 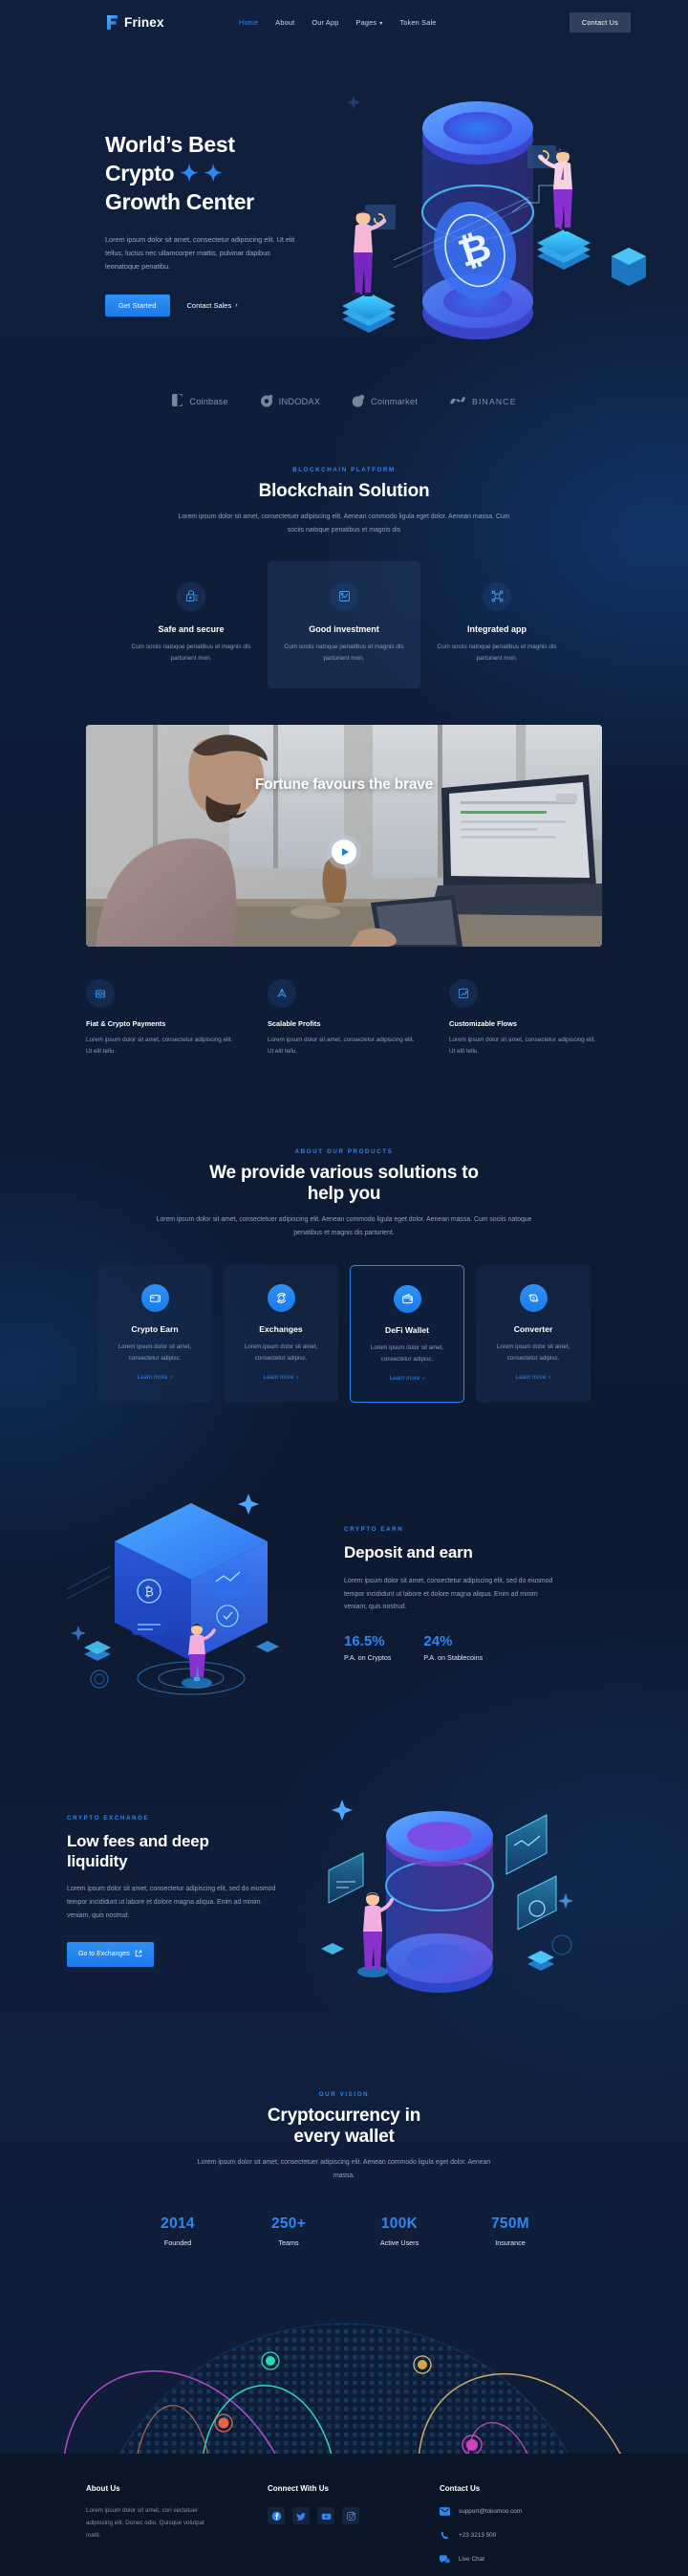 What do you see at coordinates (101, 993) in the screenshot?
I see `payments-icon` at bounding box center [101, 993].